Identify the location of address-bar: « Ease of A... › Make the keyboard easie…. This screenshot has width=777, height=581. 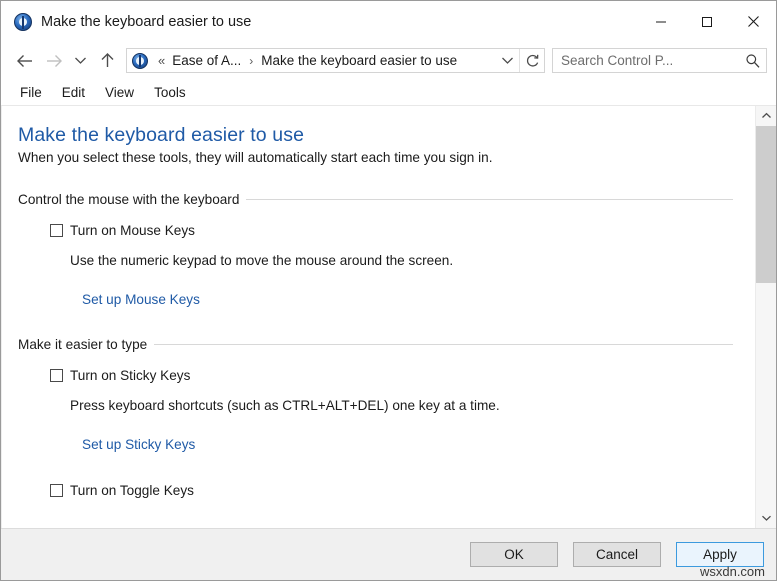
(335, 60).